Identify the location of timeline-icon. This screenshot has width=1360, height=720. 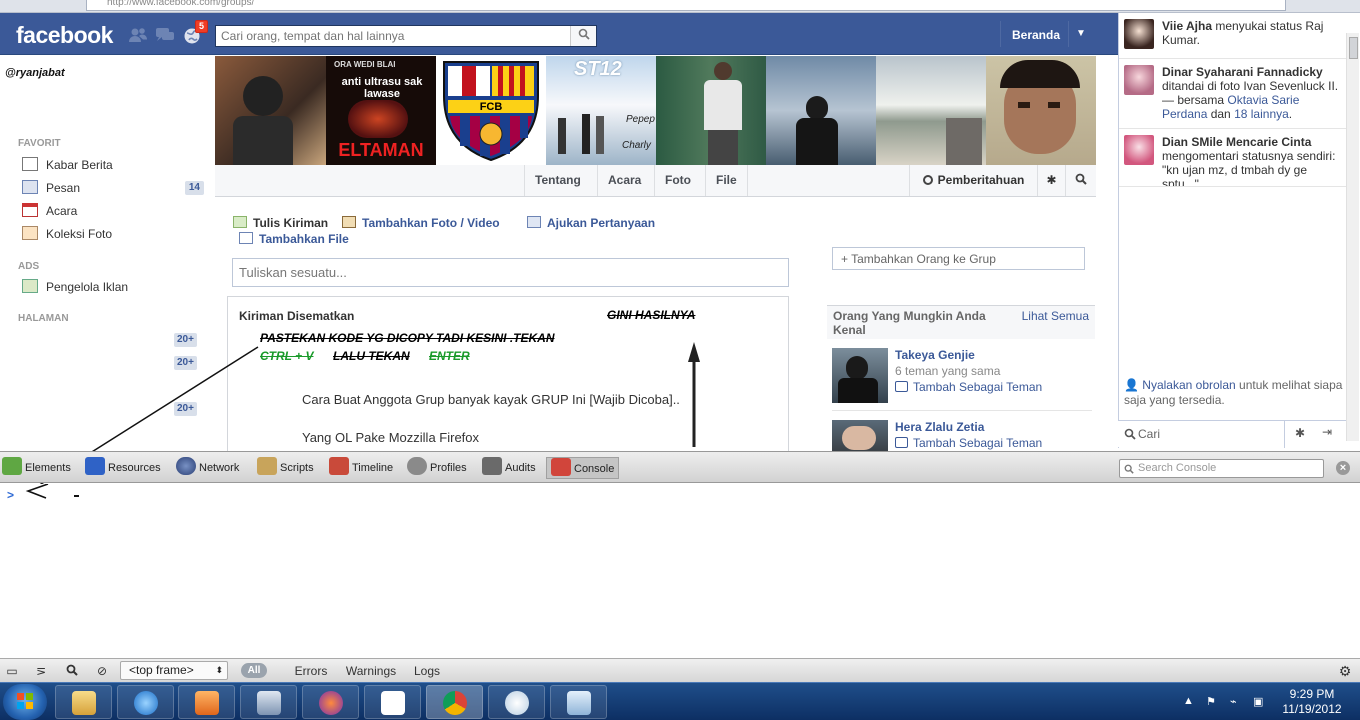
(339, 466).